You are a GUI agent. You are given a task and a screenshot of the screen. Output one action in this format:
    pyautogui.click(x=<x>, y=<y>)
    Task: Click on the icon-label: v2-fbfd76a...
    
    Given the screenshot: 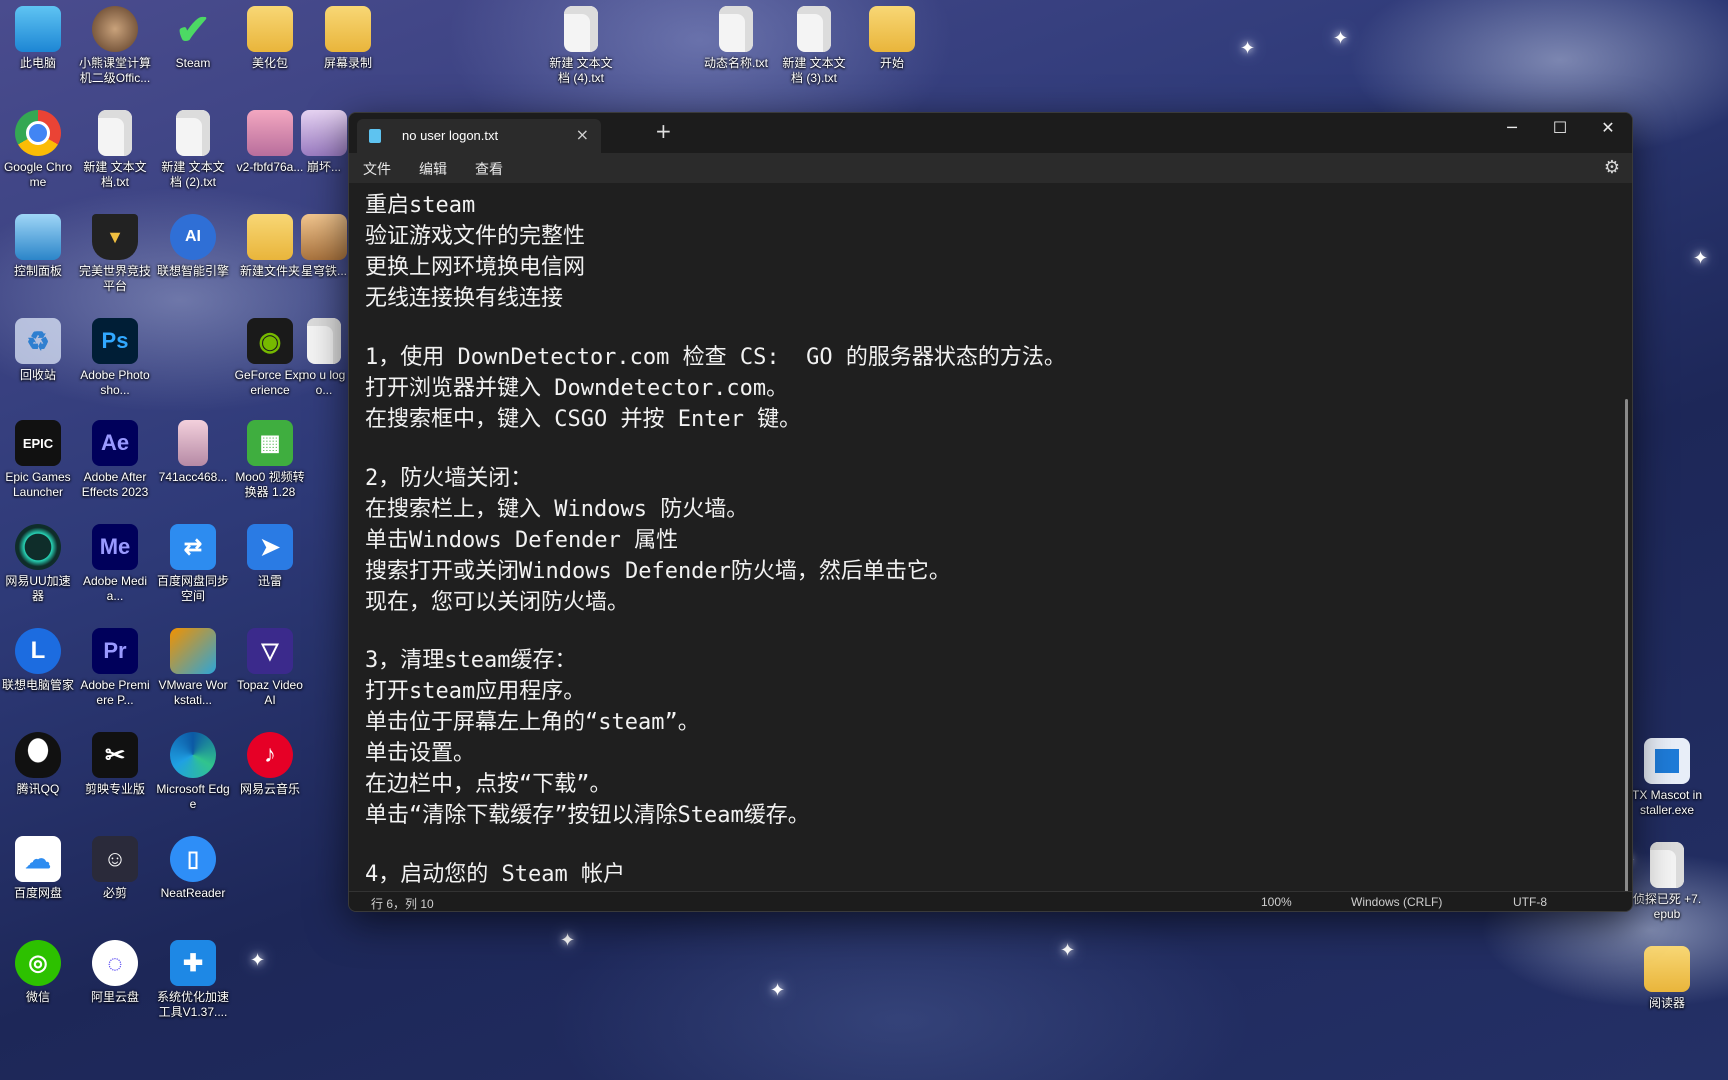 What is the action you would take?
    pyautogui.click(x=270, y=167)
    